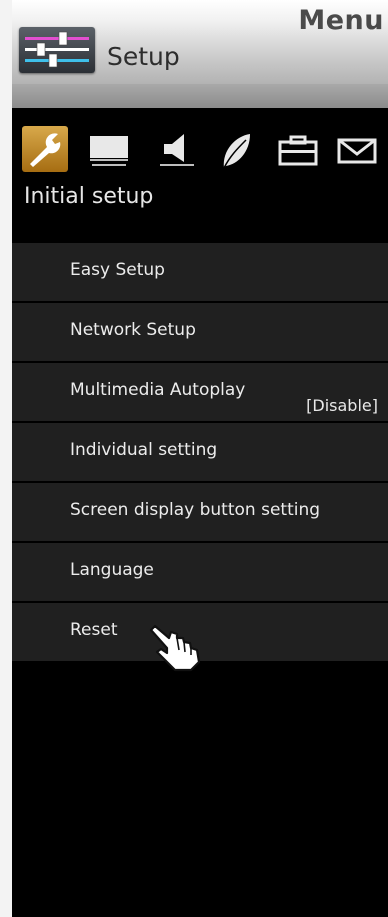 The width and height of the screenshot is (388, 917). Describe the element at coordinates (158, 390) in the screenshot. I see `menu-item-label: Multimedia Autoplay` at that location.